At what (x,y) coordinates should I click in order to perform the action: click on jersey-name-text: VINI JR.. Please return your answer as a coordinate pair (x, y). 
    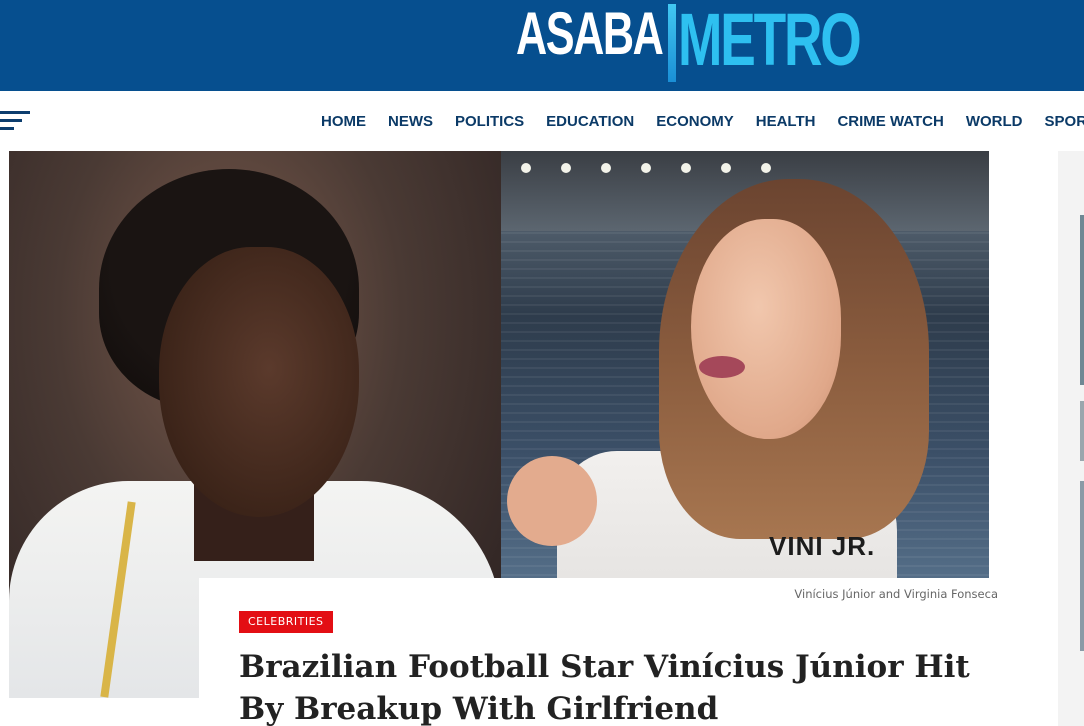
    Looking at the image, I should click on (822, 546).